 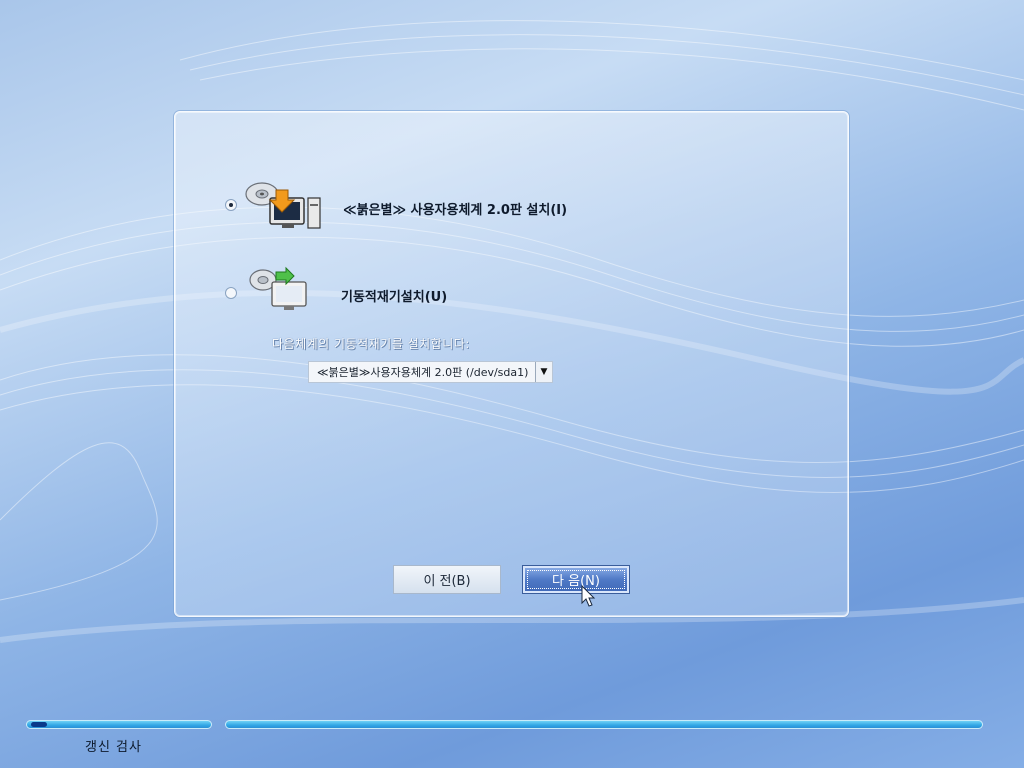 I want to click on option-install-label: ≪붉은별≫ 사용자용체계 2.0판 설치(I), so click(x=455, y=208).